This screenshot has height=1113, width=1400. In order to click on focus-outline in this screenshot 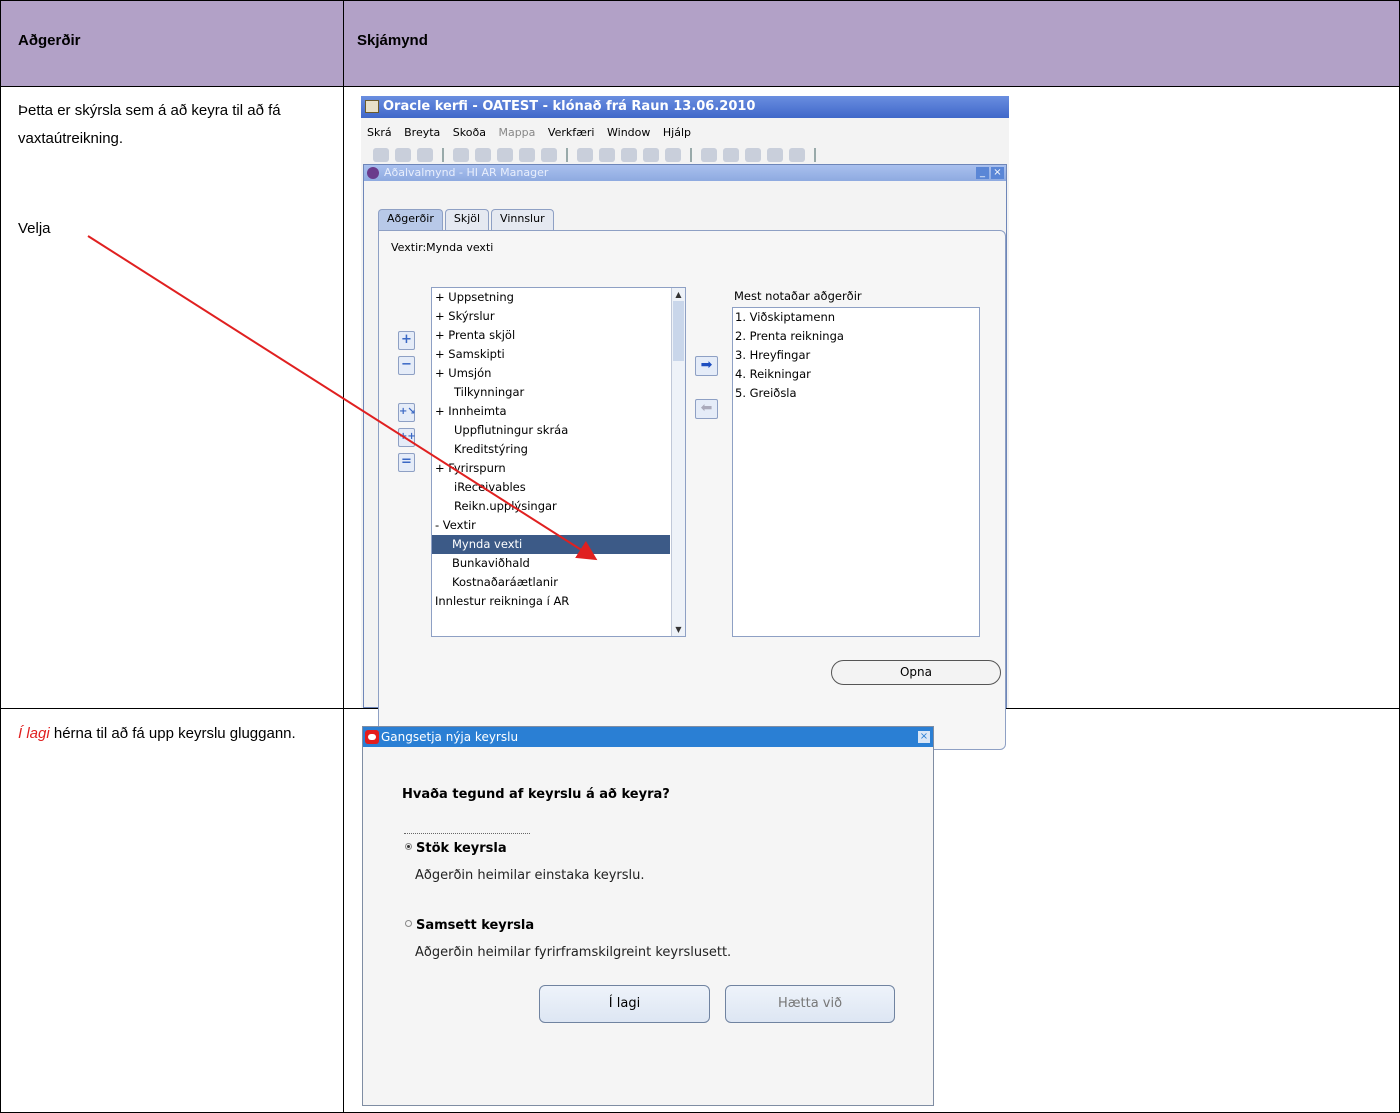, I will do `click(467, 833)`.